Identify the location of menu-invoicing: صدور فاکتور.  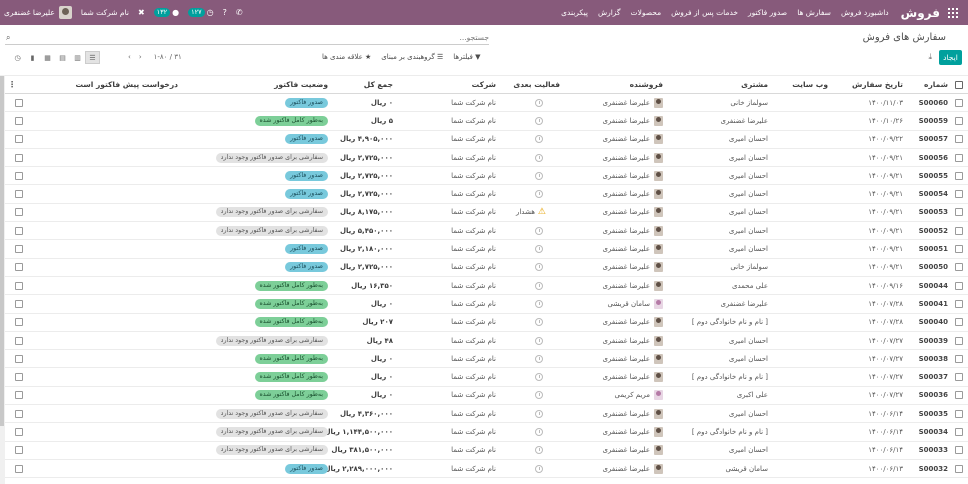
(767, 12).